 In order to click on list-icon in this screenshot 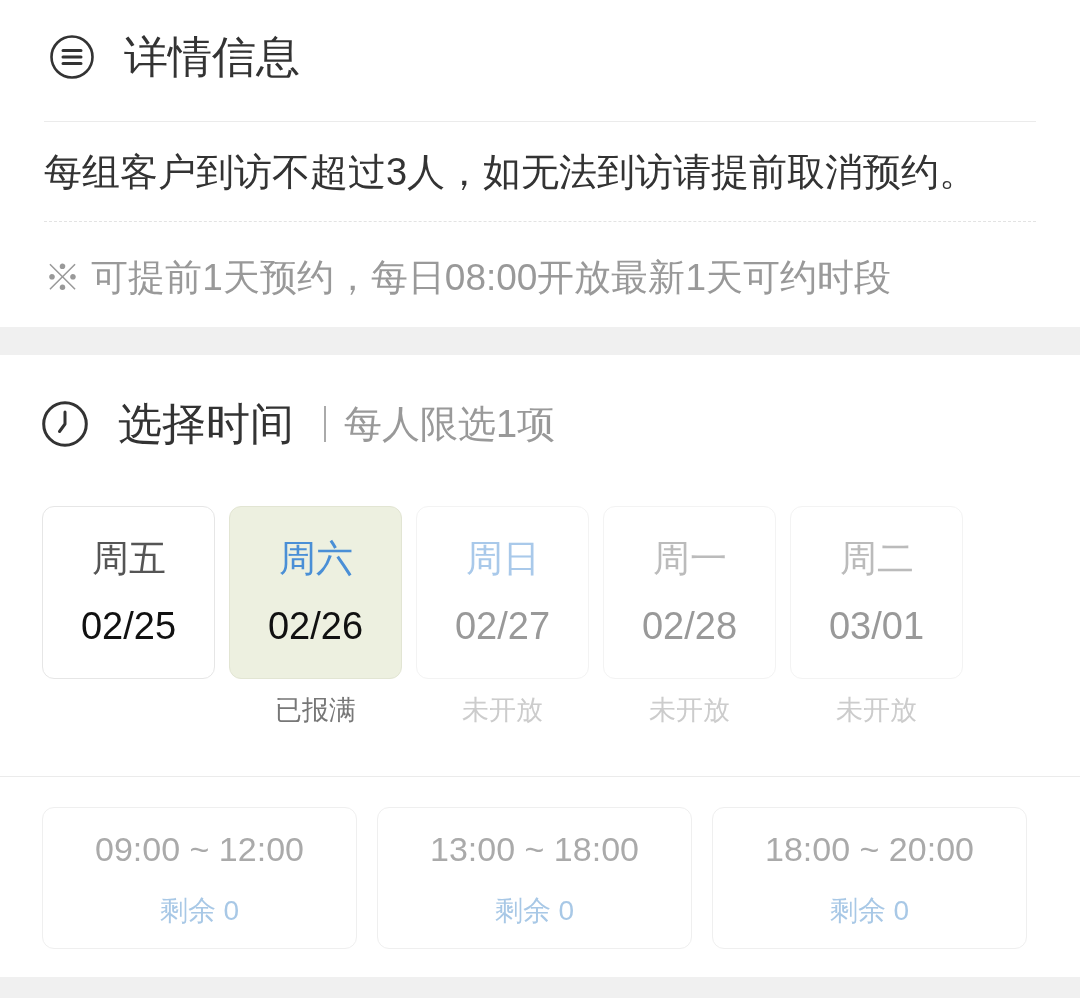, I will do `click(72, 56)`.